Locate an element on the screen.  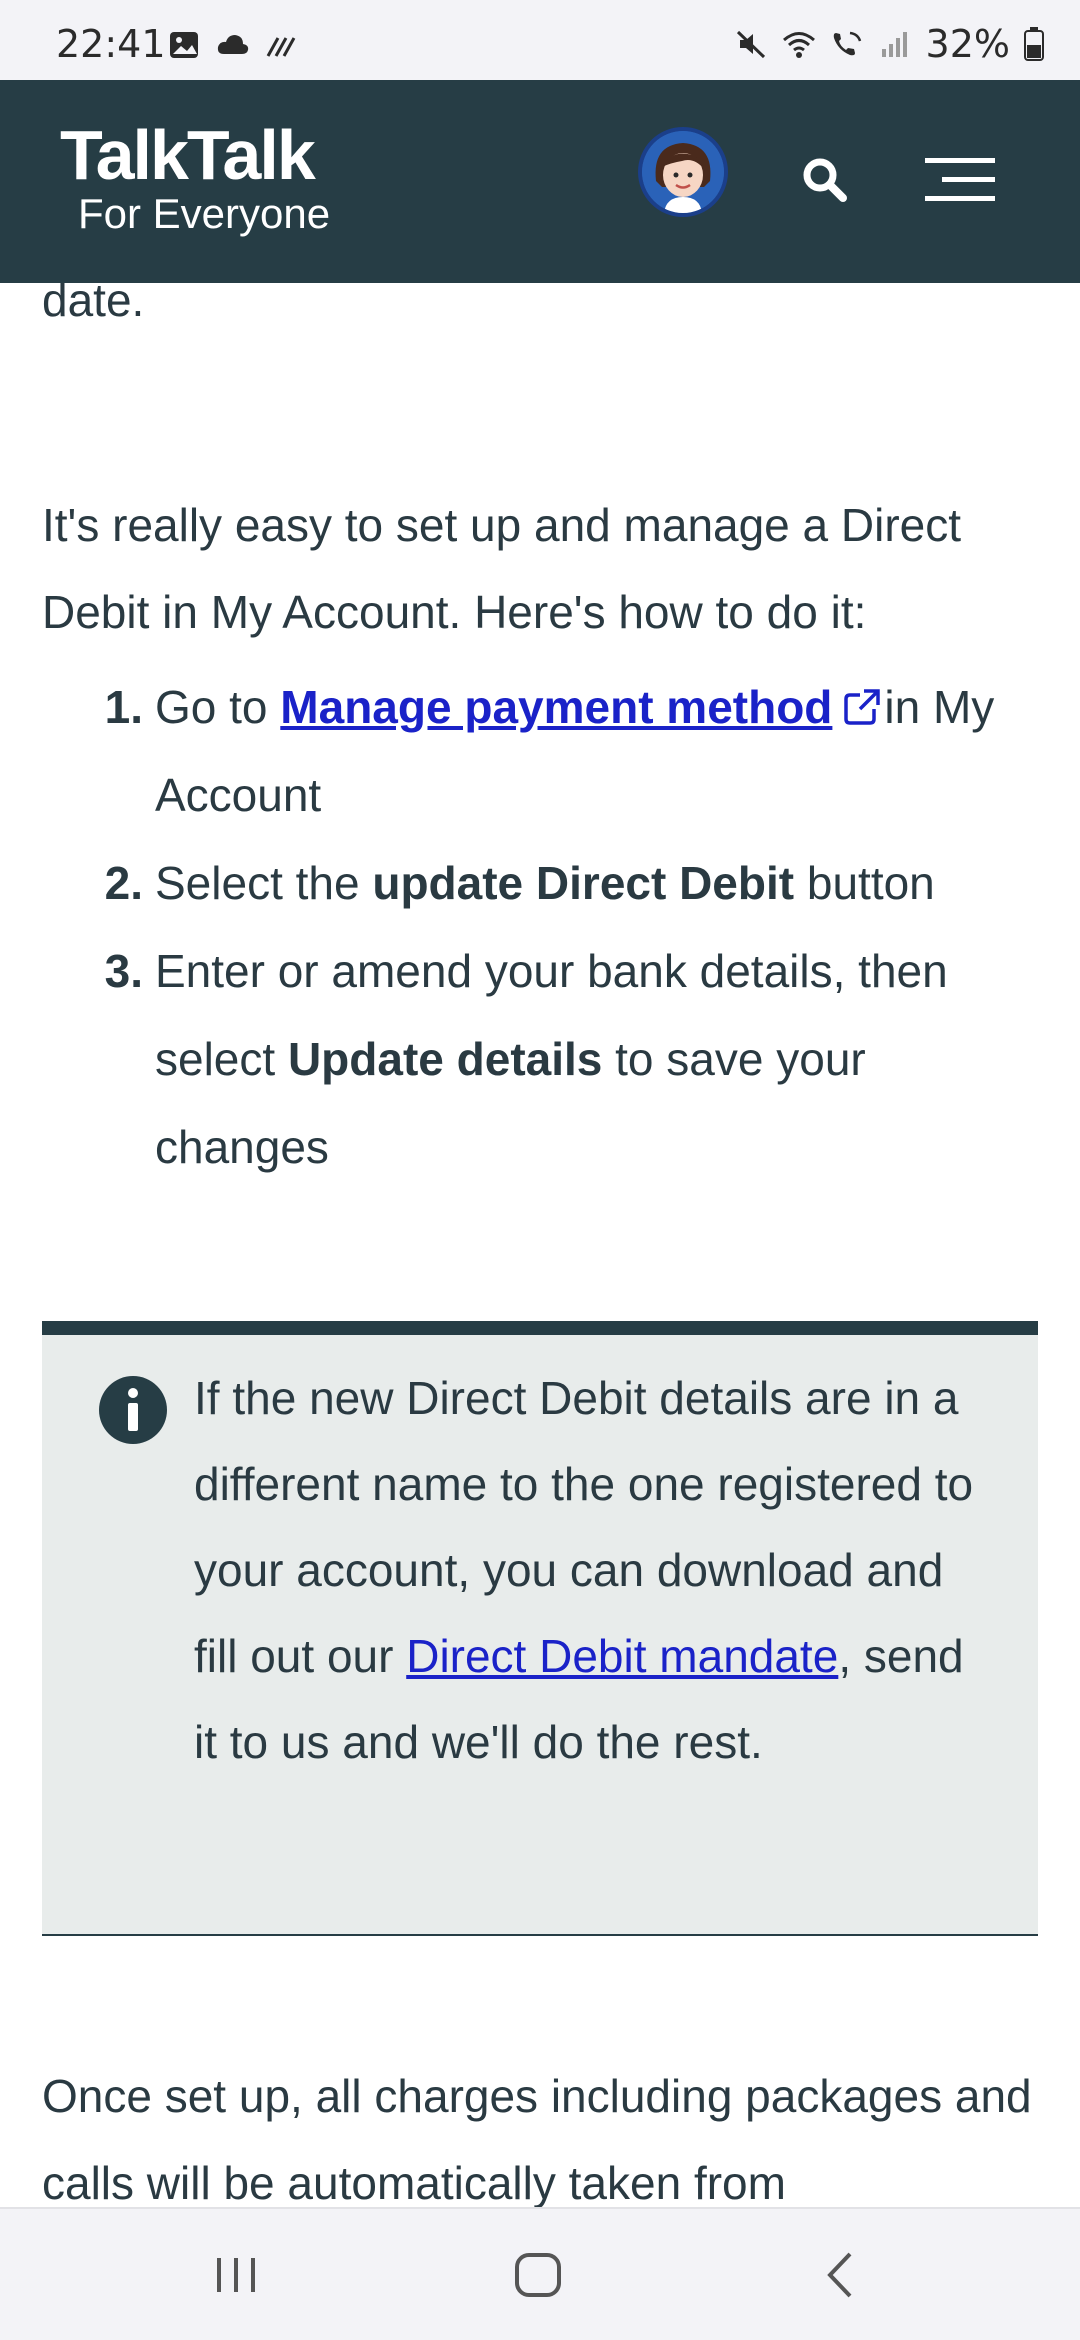
step-bold-text: update Direct Debit is located at coordinates (583, 883).